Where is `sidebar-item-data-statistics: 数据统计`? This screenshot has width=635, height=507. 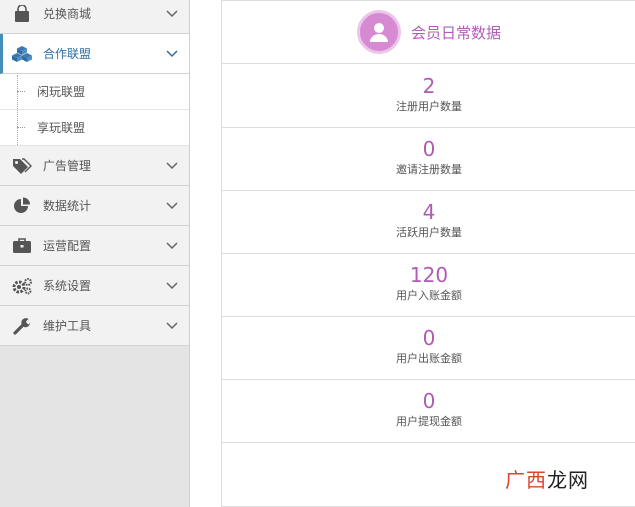
sidebar-item-data-statistics: 数据统计 is located at coordinates (94, 206).